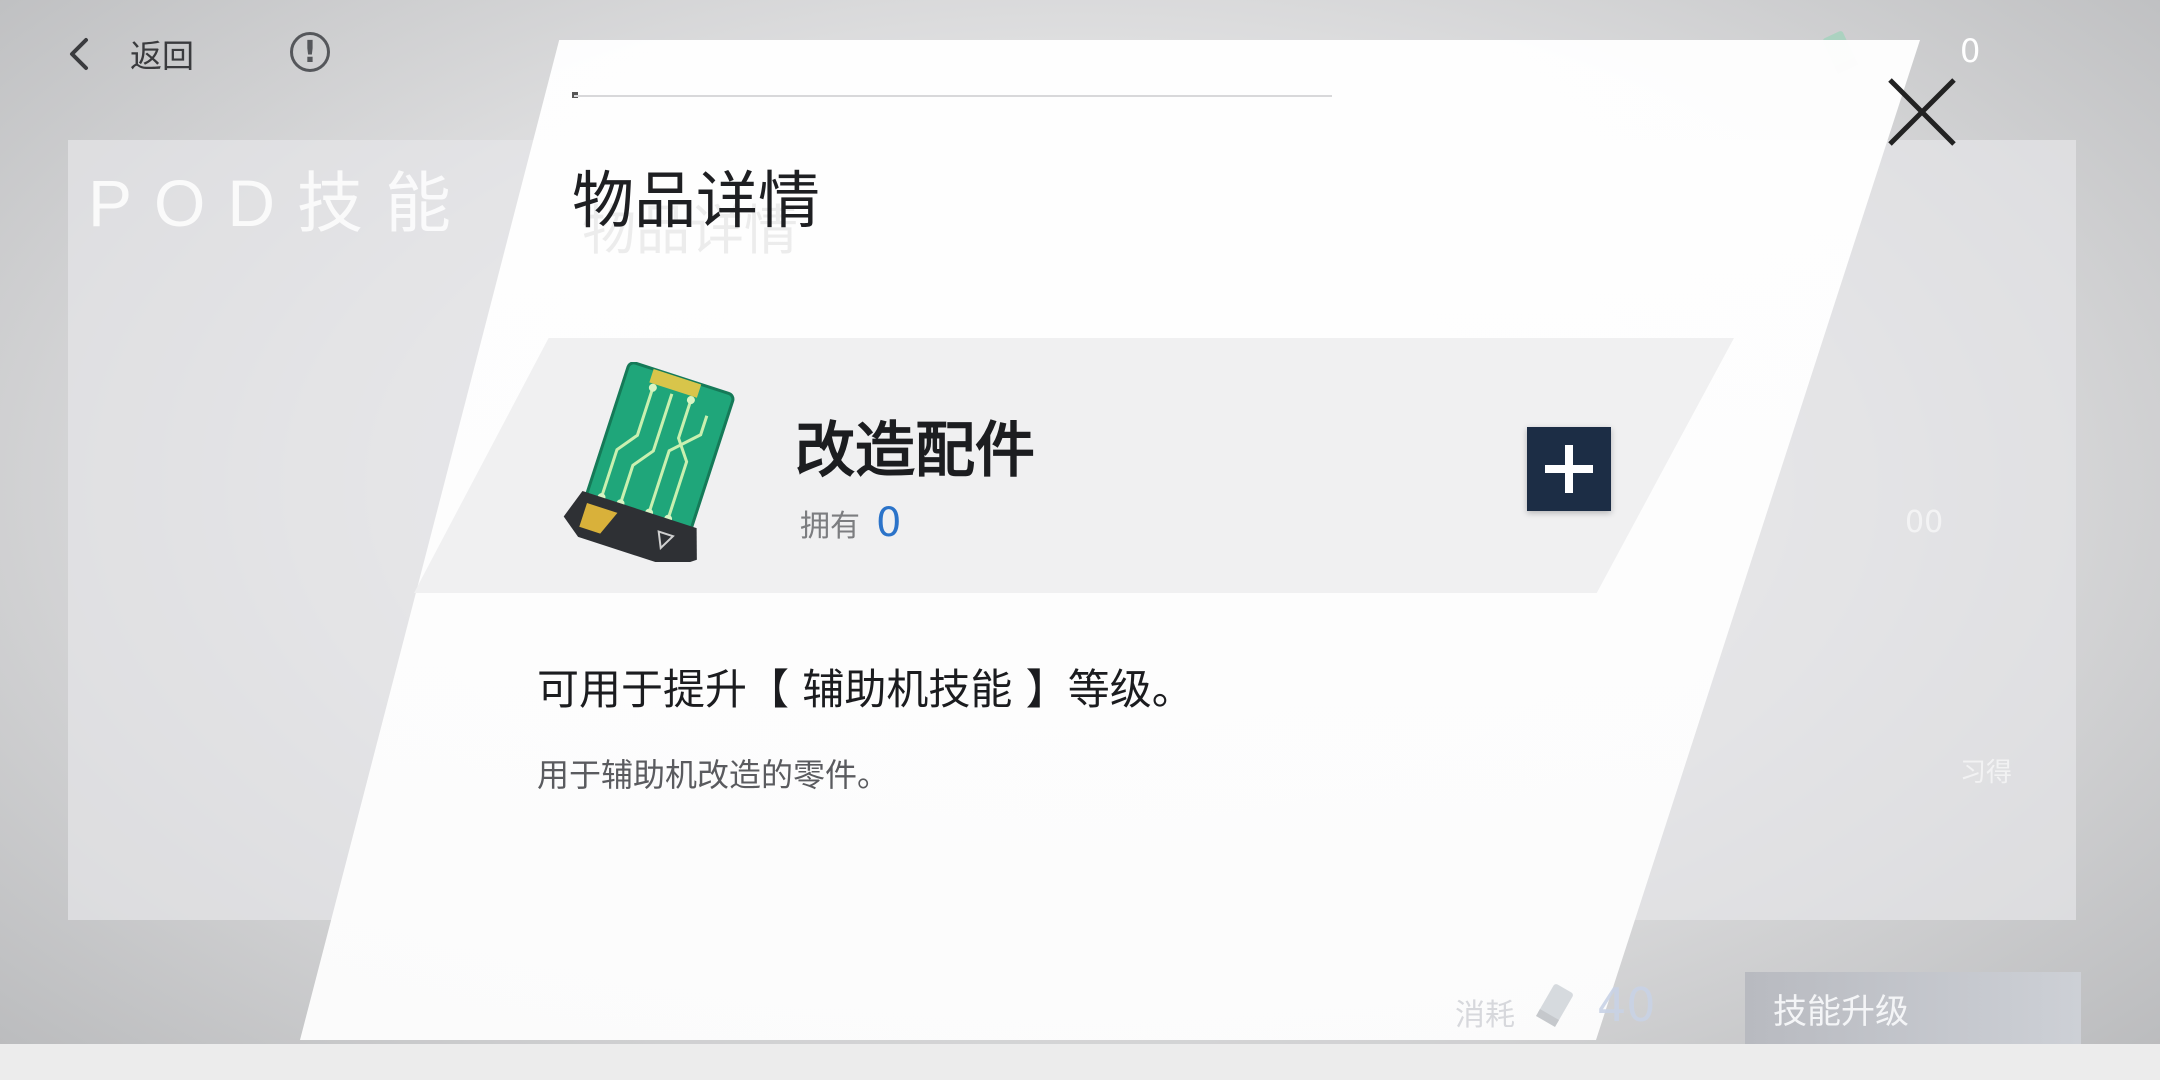 This screenshot has height=1080, width=2160. Describe the element at coordinates (1554, 1005) in the screenshot. I see `chip-icon` at that location.